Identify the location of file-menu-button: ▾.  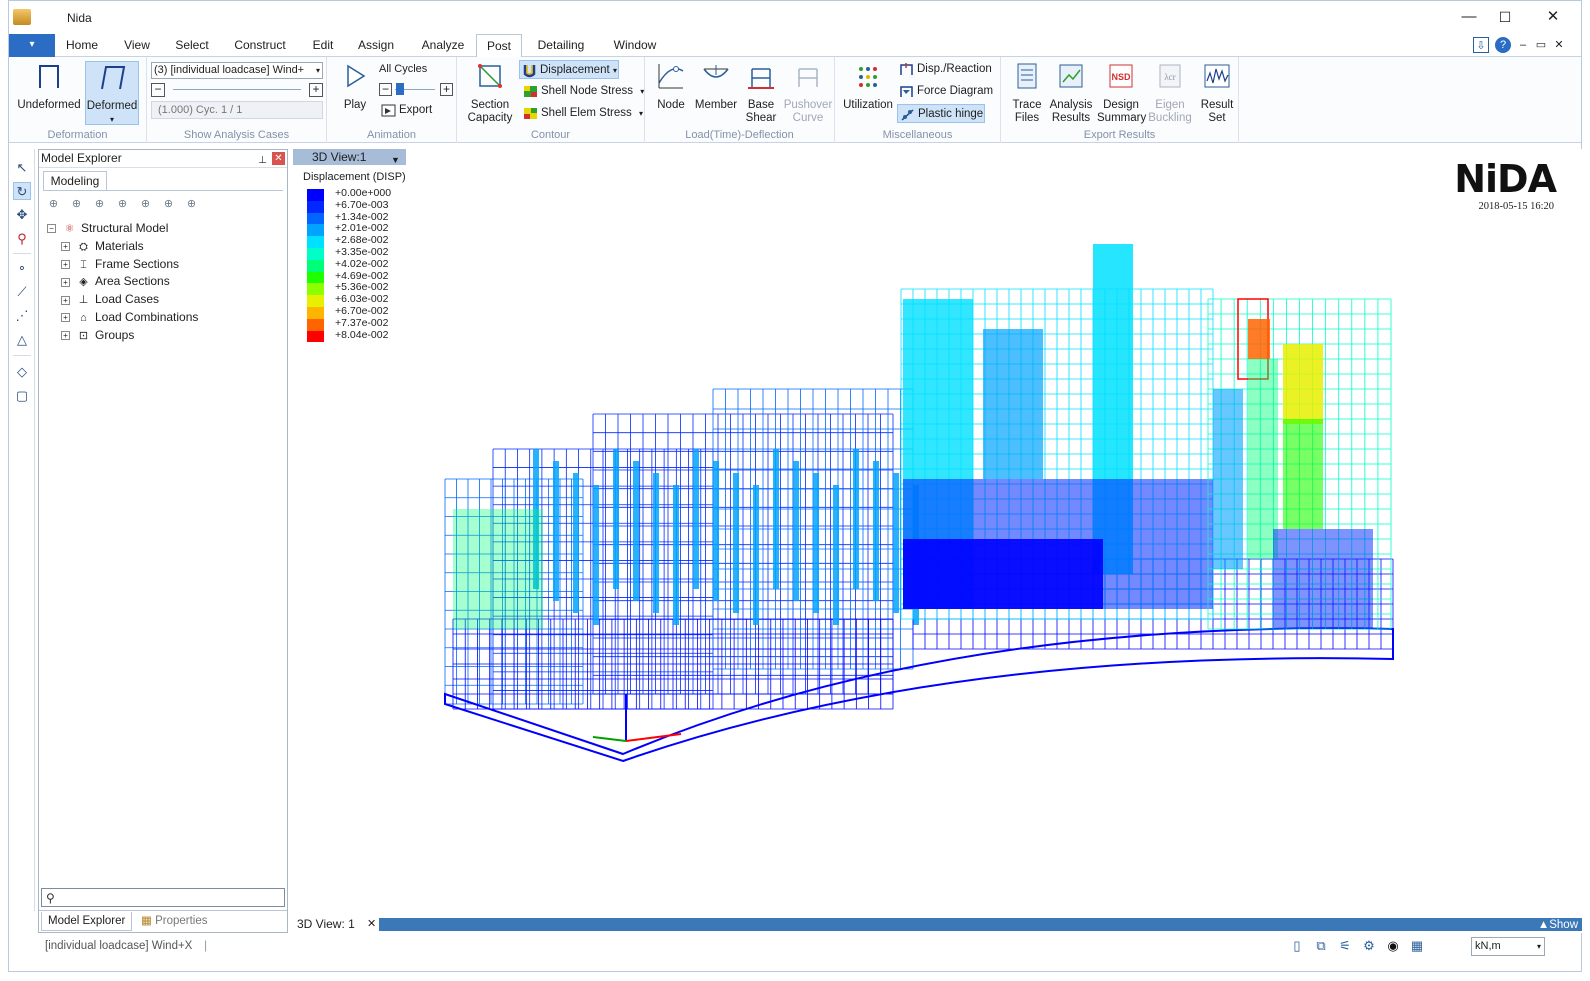
(32, 45).